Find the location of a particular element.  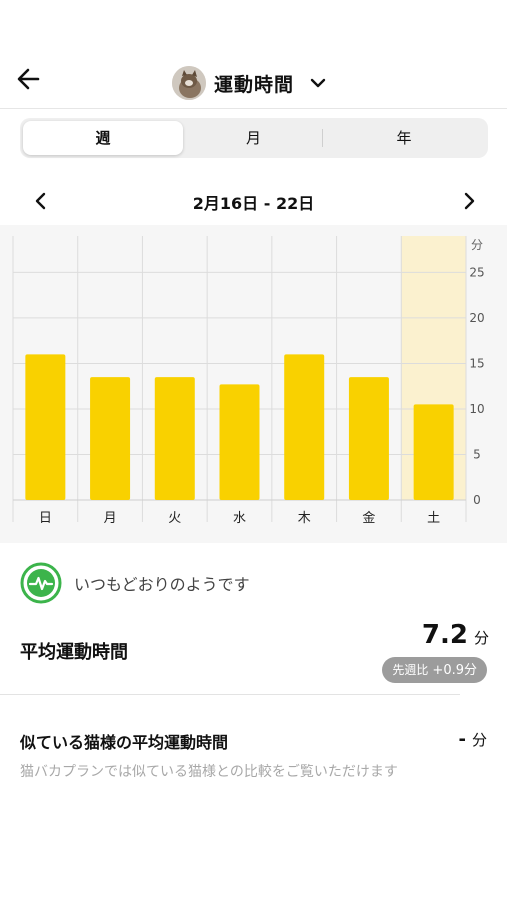

similar-value: - is located at coordinates (462, 739).